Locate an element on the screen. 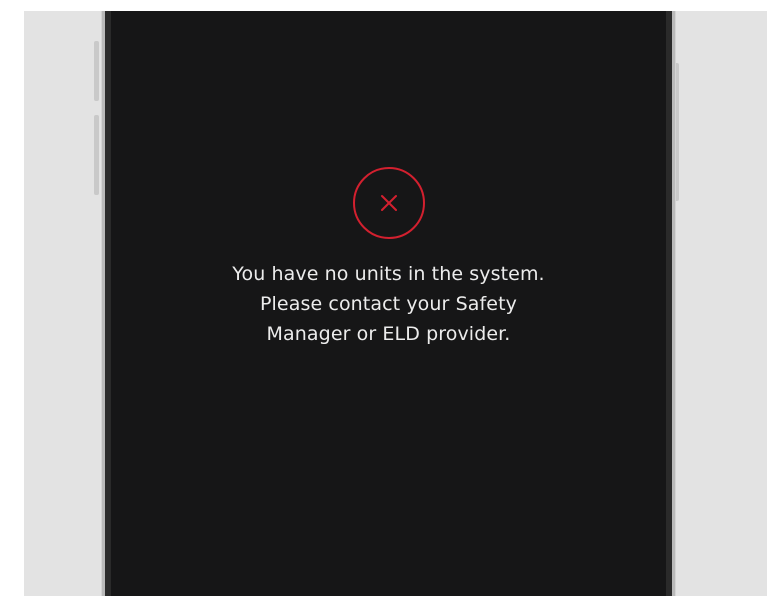 This screenshot has width=775, height=596. phone-silent-switch is located at coordinates (96, 71).